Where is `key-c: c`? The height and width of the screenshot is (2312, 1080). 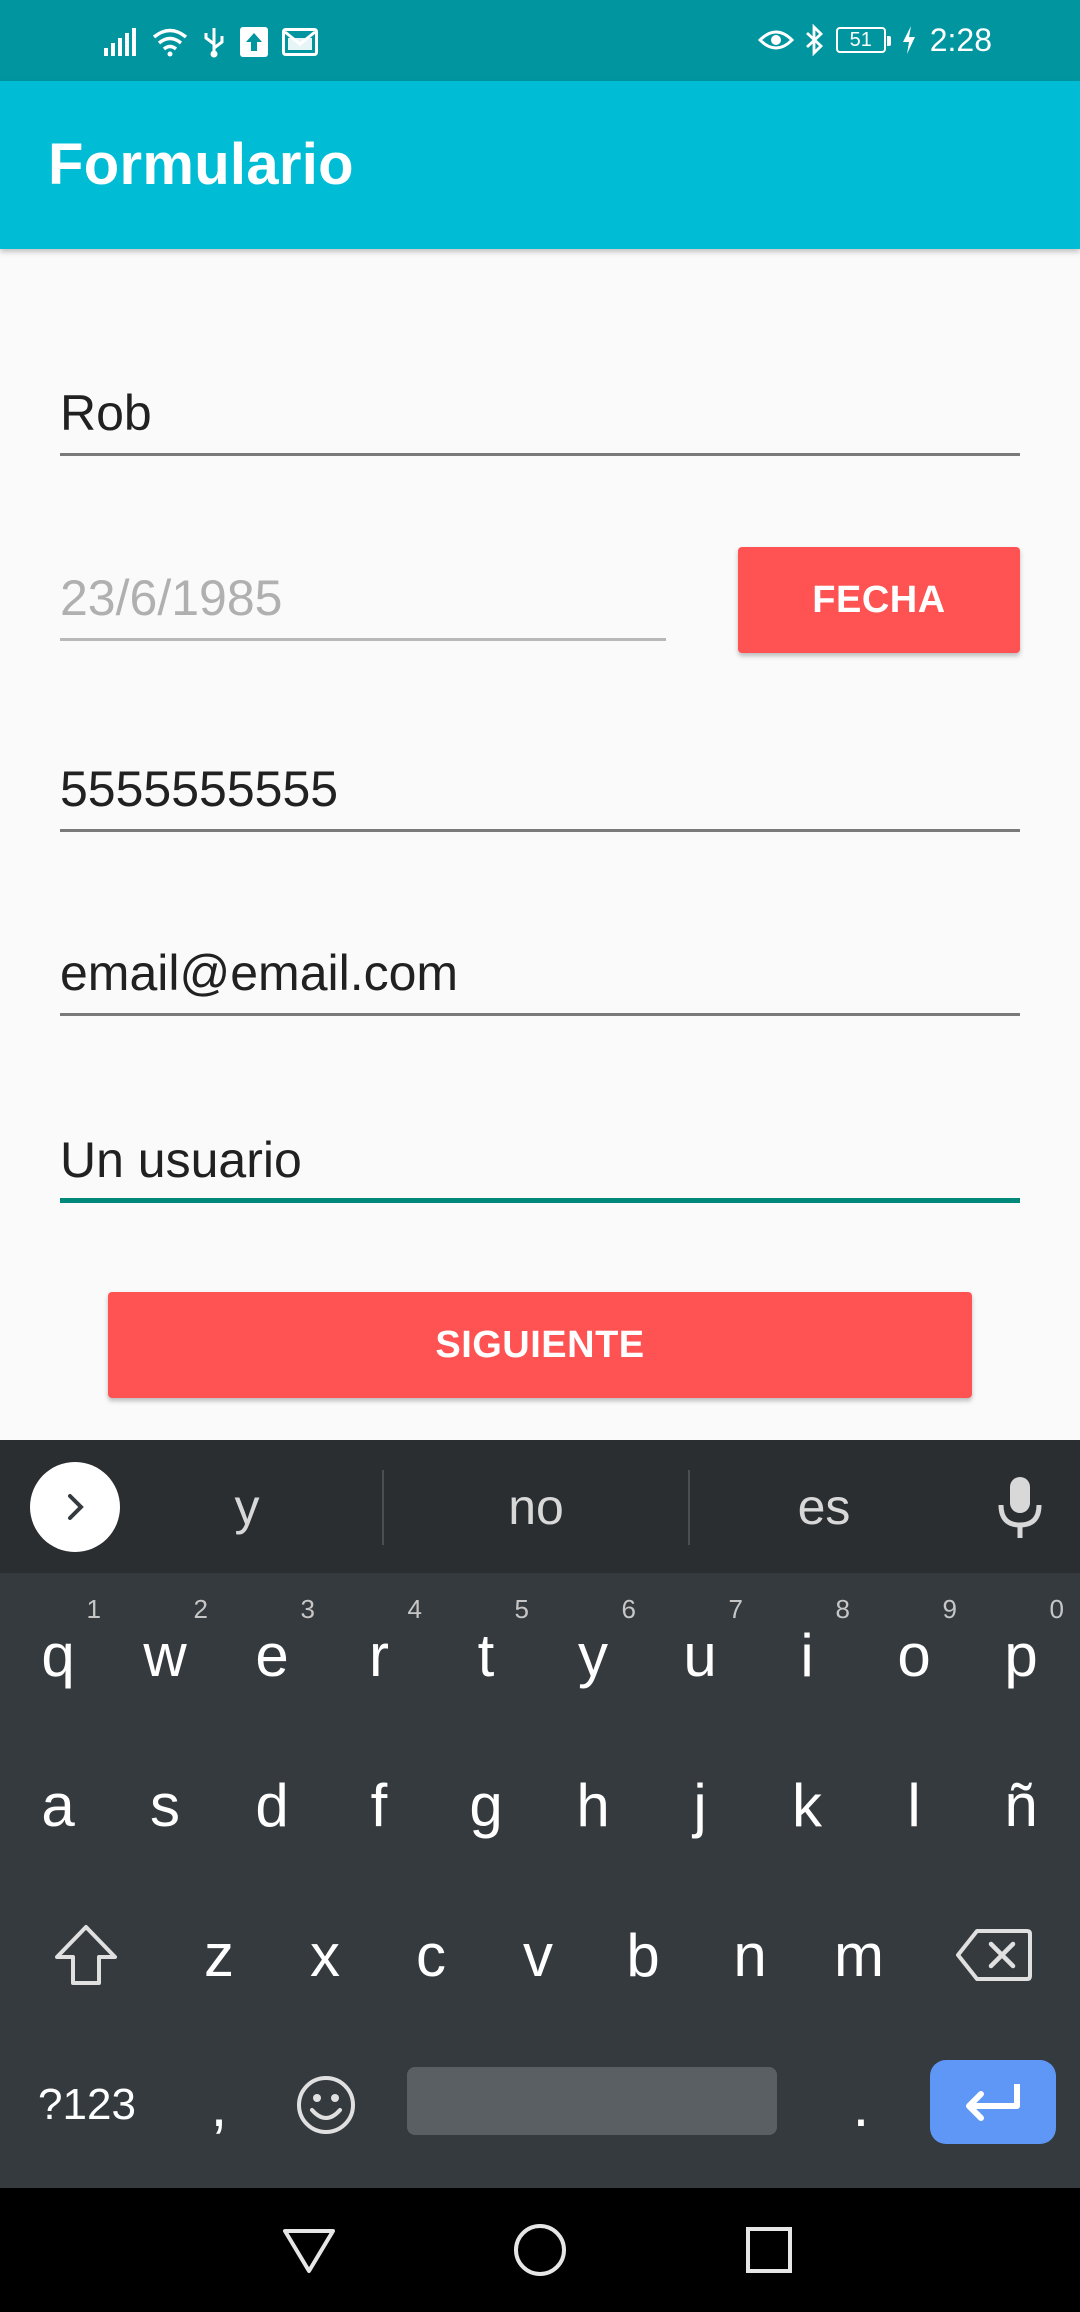
key-c: c is located at coordinates (431, 1955).